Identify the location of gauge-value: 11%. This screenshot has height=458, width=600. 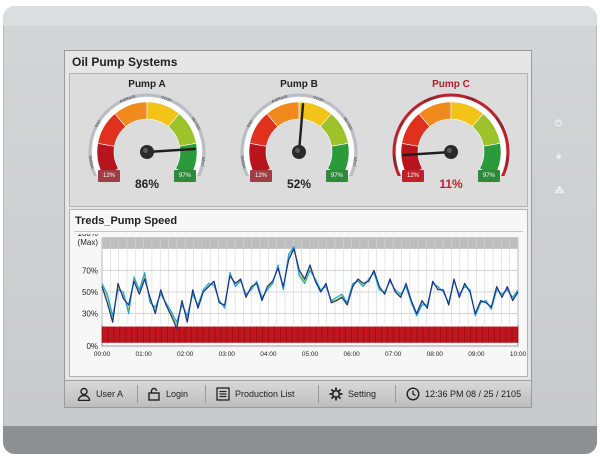
(451, 184).